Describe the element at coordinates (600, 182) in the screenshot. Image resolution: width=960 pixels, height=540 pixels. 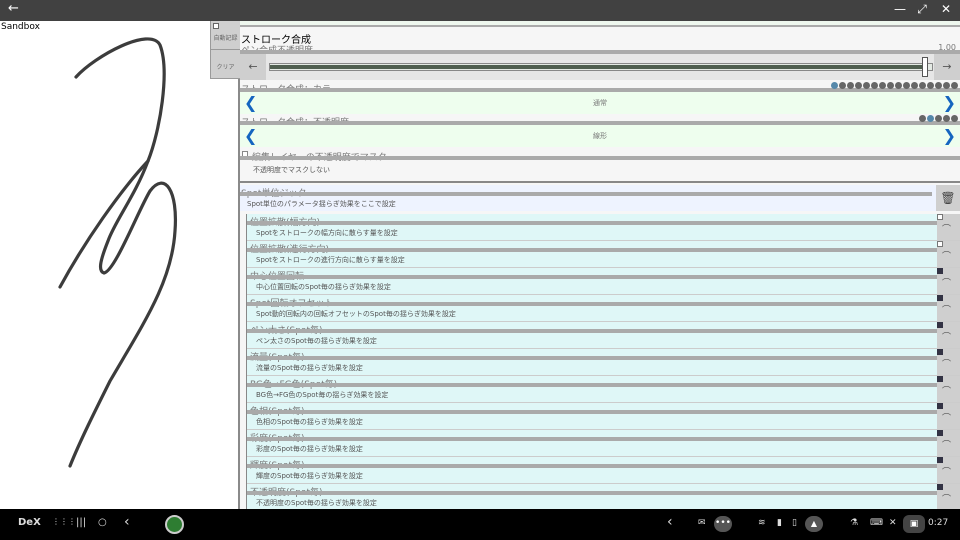
I see `divider` at that location.